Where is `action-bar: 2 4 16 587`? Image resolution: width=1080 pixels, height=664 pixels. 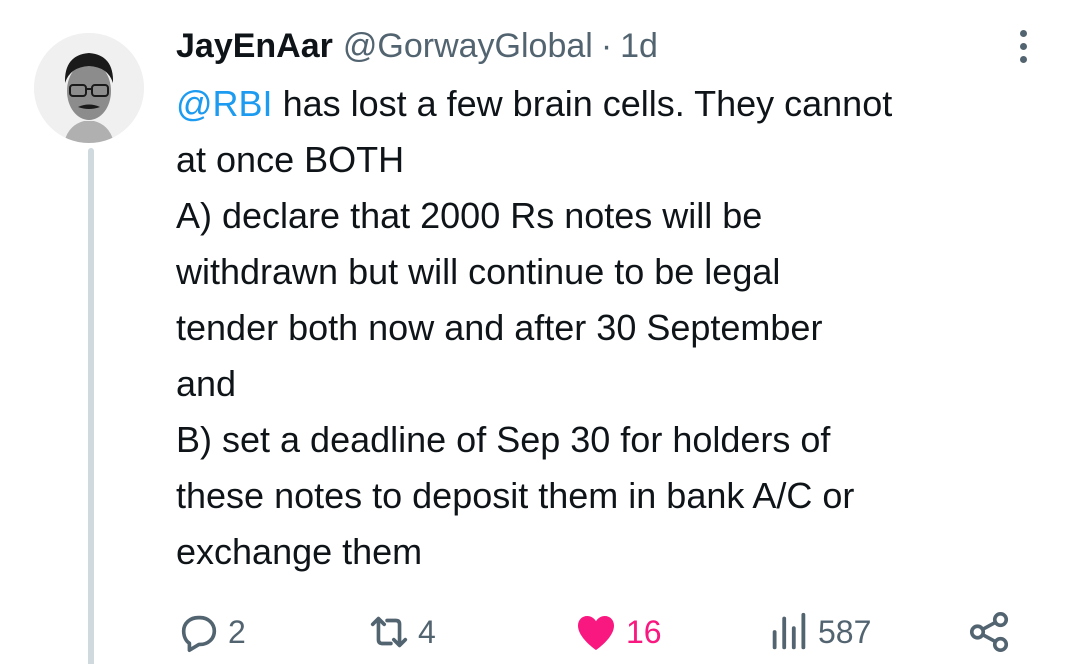
action-bar: 2 4 16 587 is located at coordinates (606, 632).